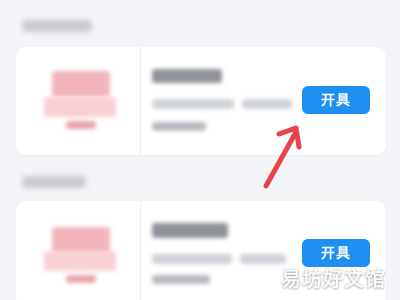 The height and width of the screenshot is (300, 400). Describe the element at coordinates (282, 157) in the screenshot. I see `pointer-arrow-icon` at that location.